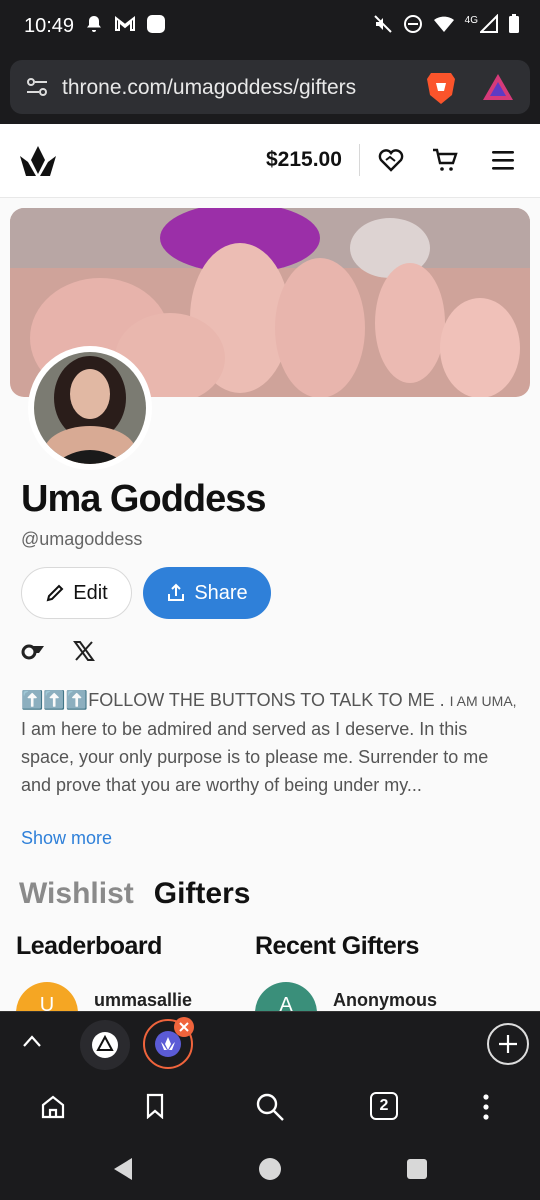  I want to click on x-icon, so click(84, 651).